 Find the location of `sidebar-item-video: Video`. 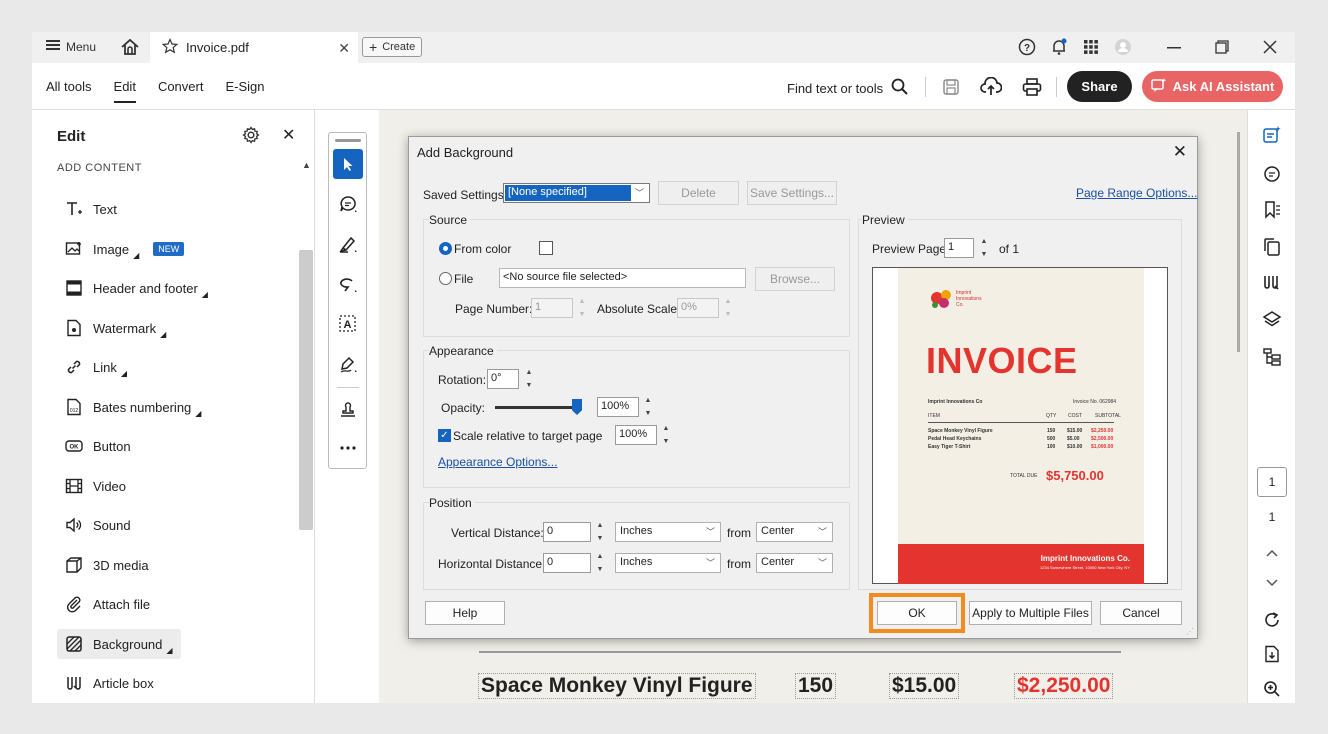

sidebar-item-video: Video is located at coordinates (95, 486).